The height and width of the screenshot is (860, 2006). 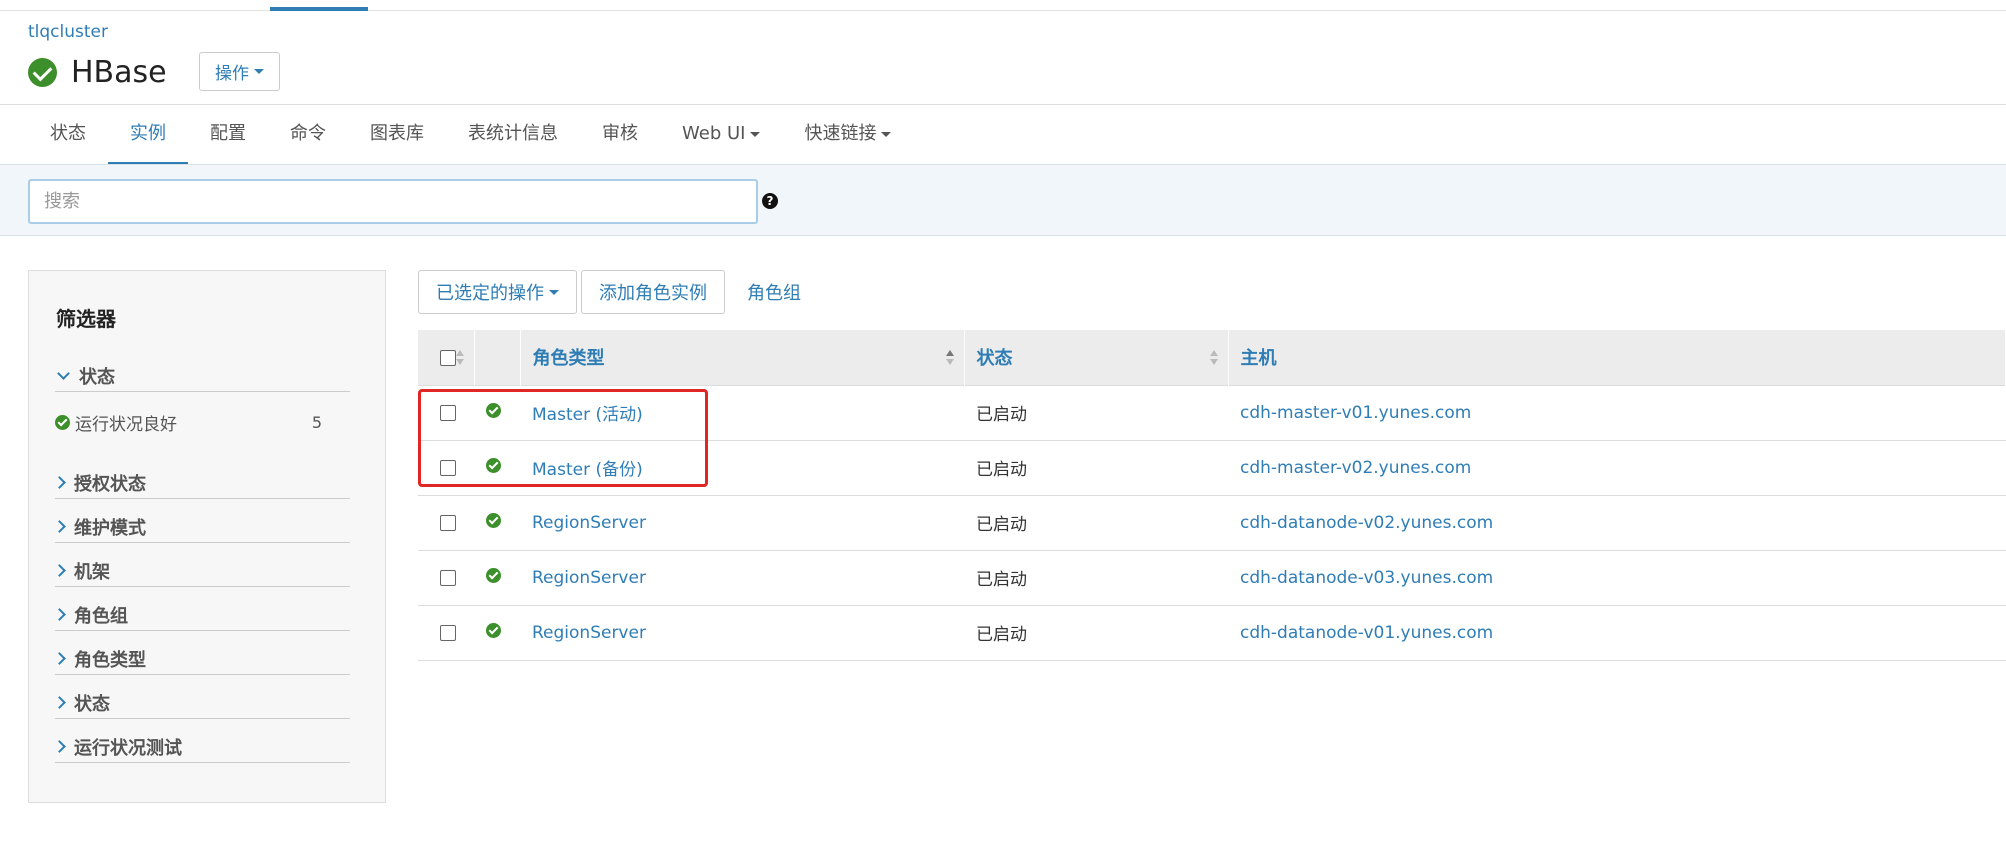 I want to click on filter-group-authorization: 授权状态, so click(x=201, y=483).